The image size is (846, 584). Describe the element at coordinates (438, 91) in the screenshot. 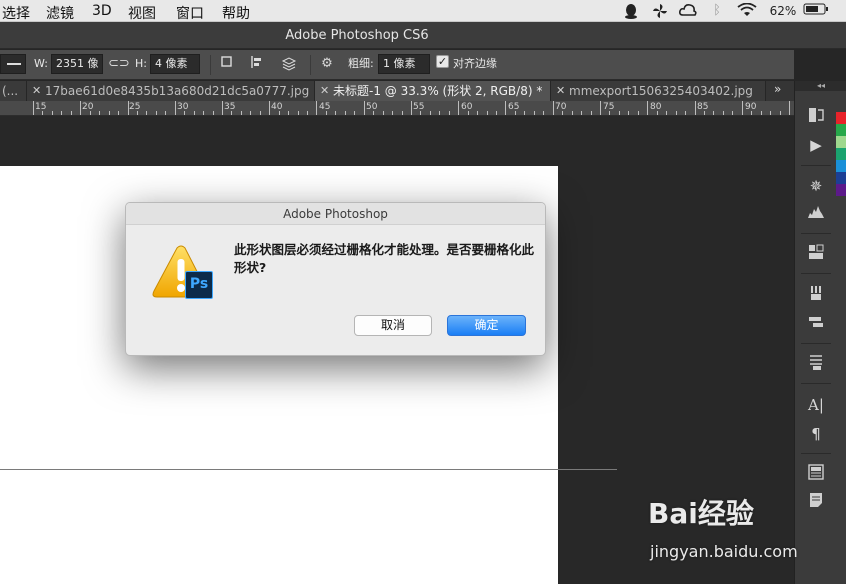

I see `tab-label: 未标题-1 @ 33.3% (形状 2, RGB/8) *` at that location.